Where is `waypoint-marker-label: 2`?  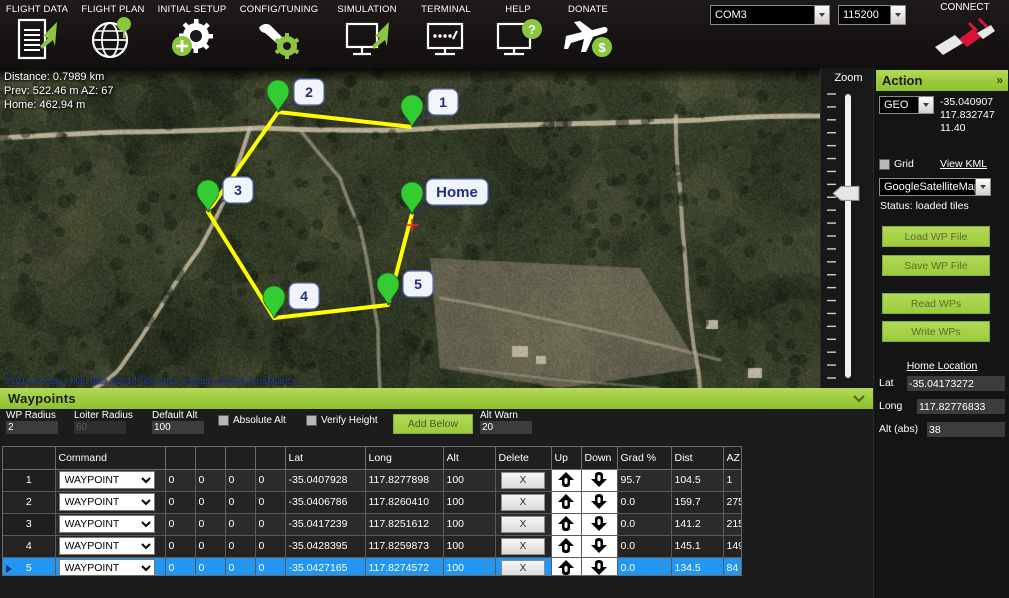
waypoint-marker-label: 2 is located at coordinates (309, 92).